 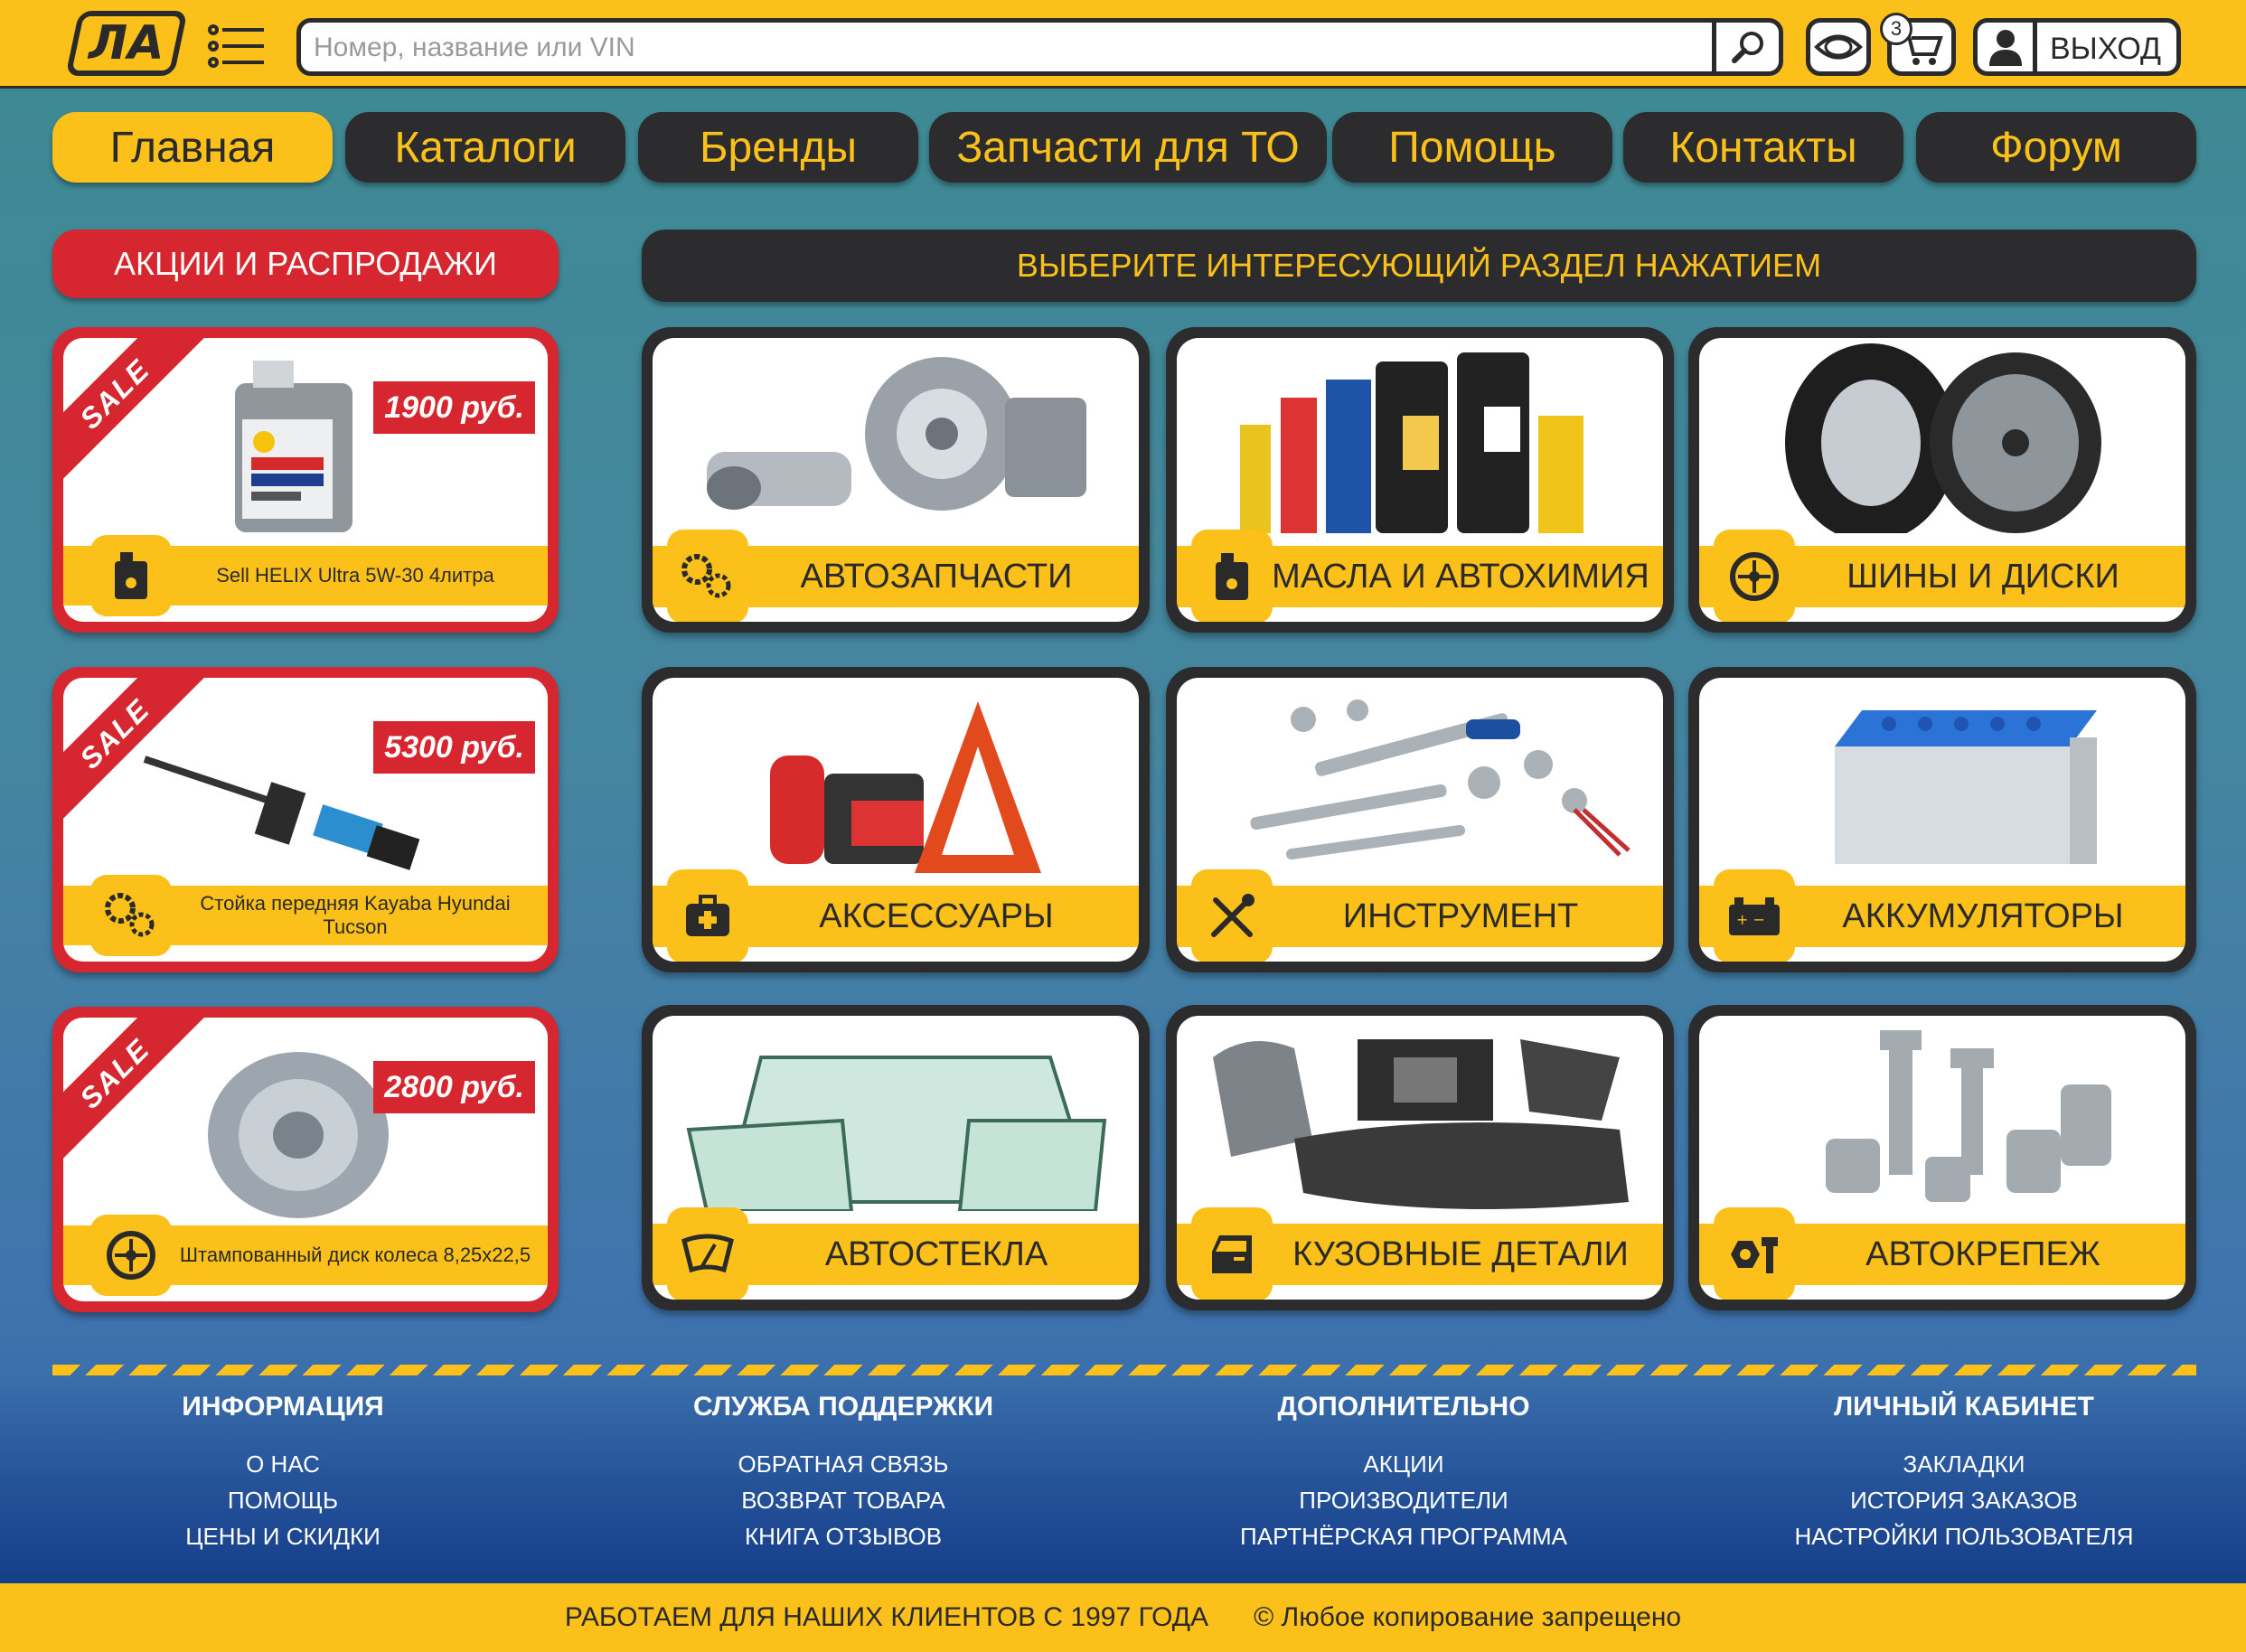 I want to click on category-label: ИНСТРУМЕНТ, so click(x=1460, y=915).